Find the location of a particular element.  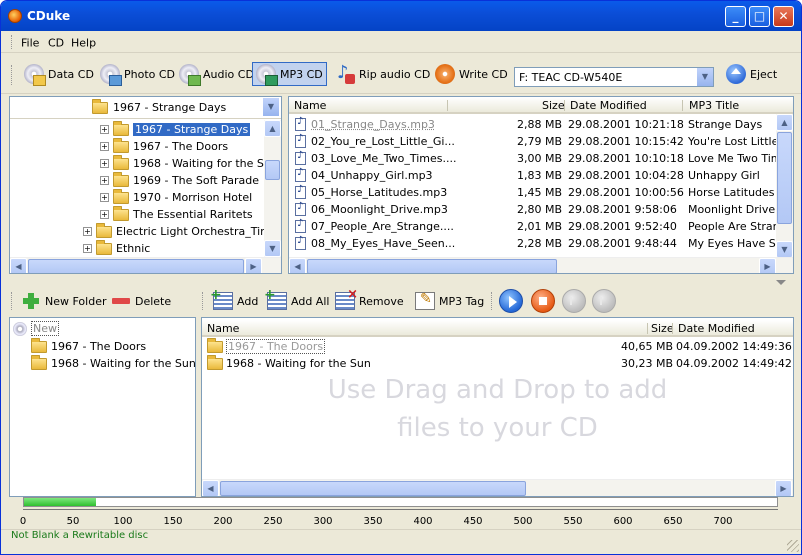

tree-horizontal-scrollbar: ◀ ▶ is located at coordinates (145, 265).